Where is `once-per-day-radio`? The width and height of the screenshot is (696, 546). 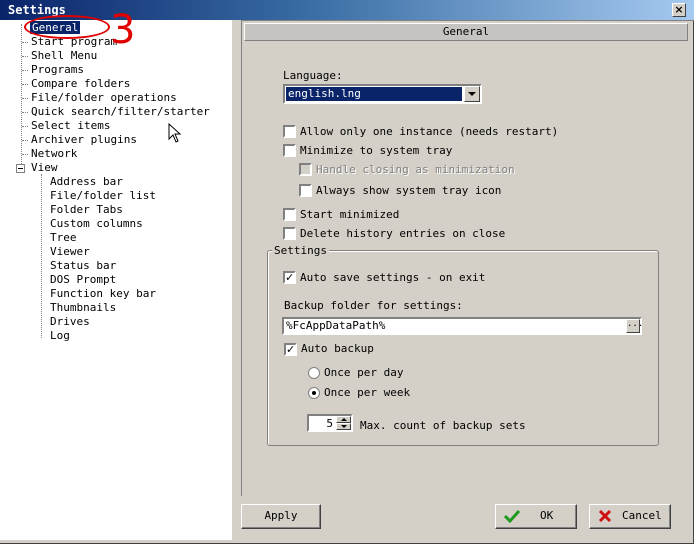
once-per-day-radio is located at coordinates (314, 373).